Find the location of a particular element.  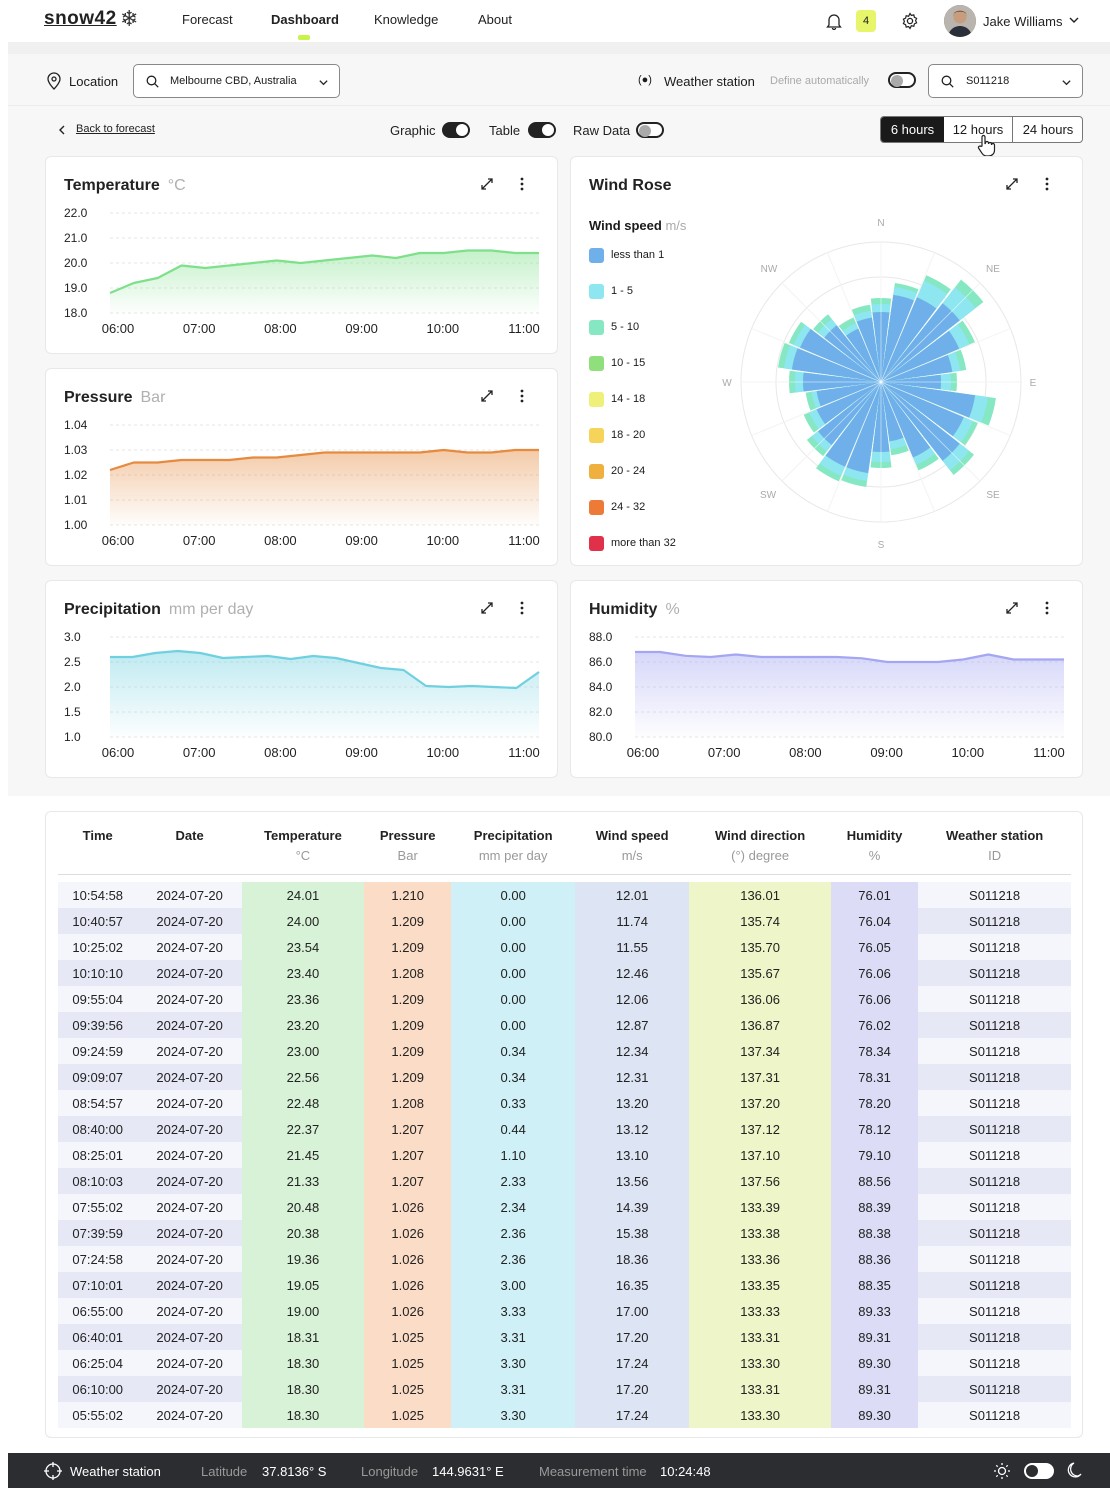

table-cell: 137.56 is located at coordinates (760, 1181).